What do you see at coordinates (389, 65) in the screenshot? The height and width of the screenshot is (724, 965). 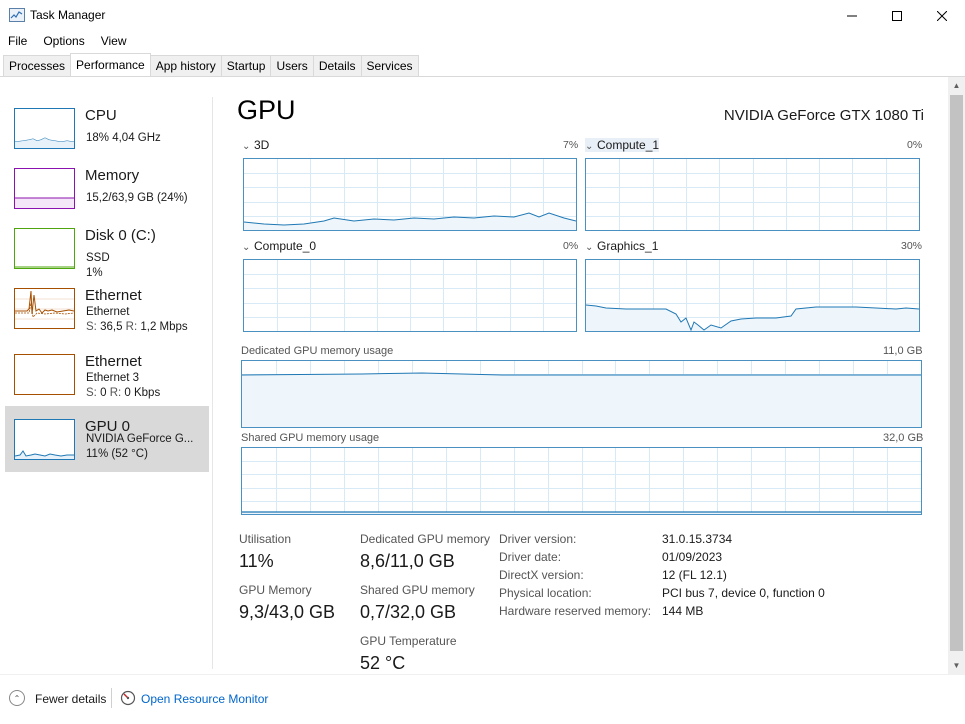 I see `tab-services: Services` at bounding box center [389, 65].